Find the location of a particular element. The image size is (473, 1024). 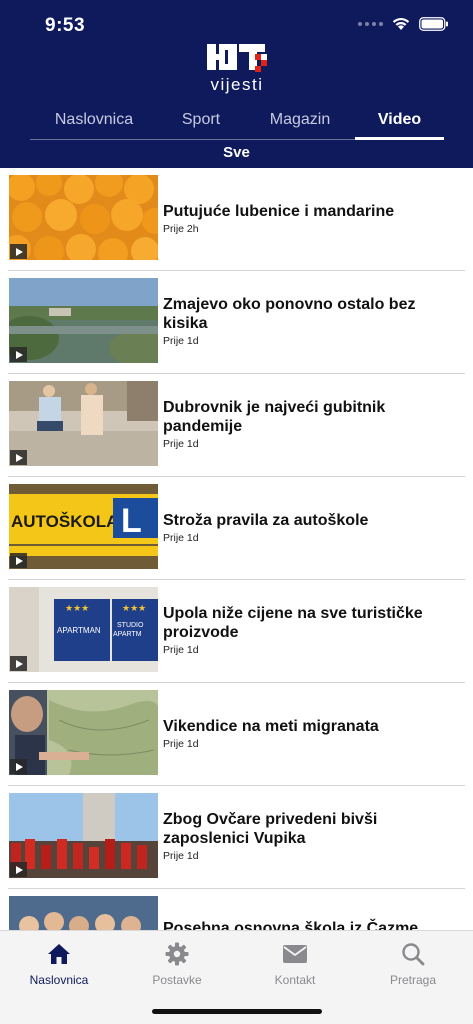

apartman-sign-text: APARTMAN is located at coordinates (79, 630).